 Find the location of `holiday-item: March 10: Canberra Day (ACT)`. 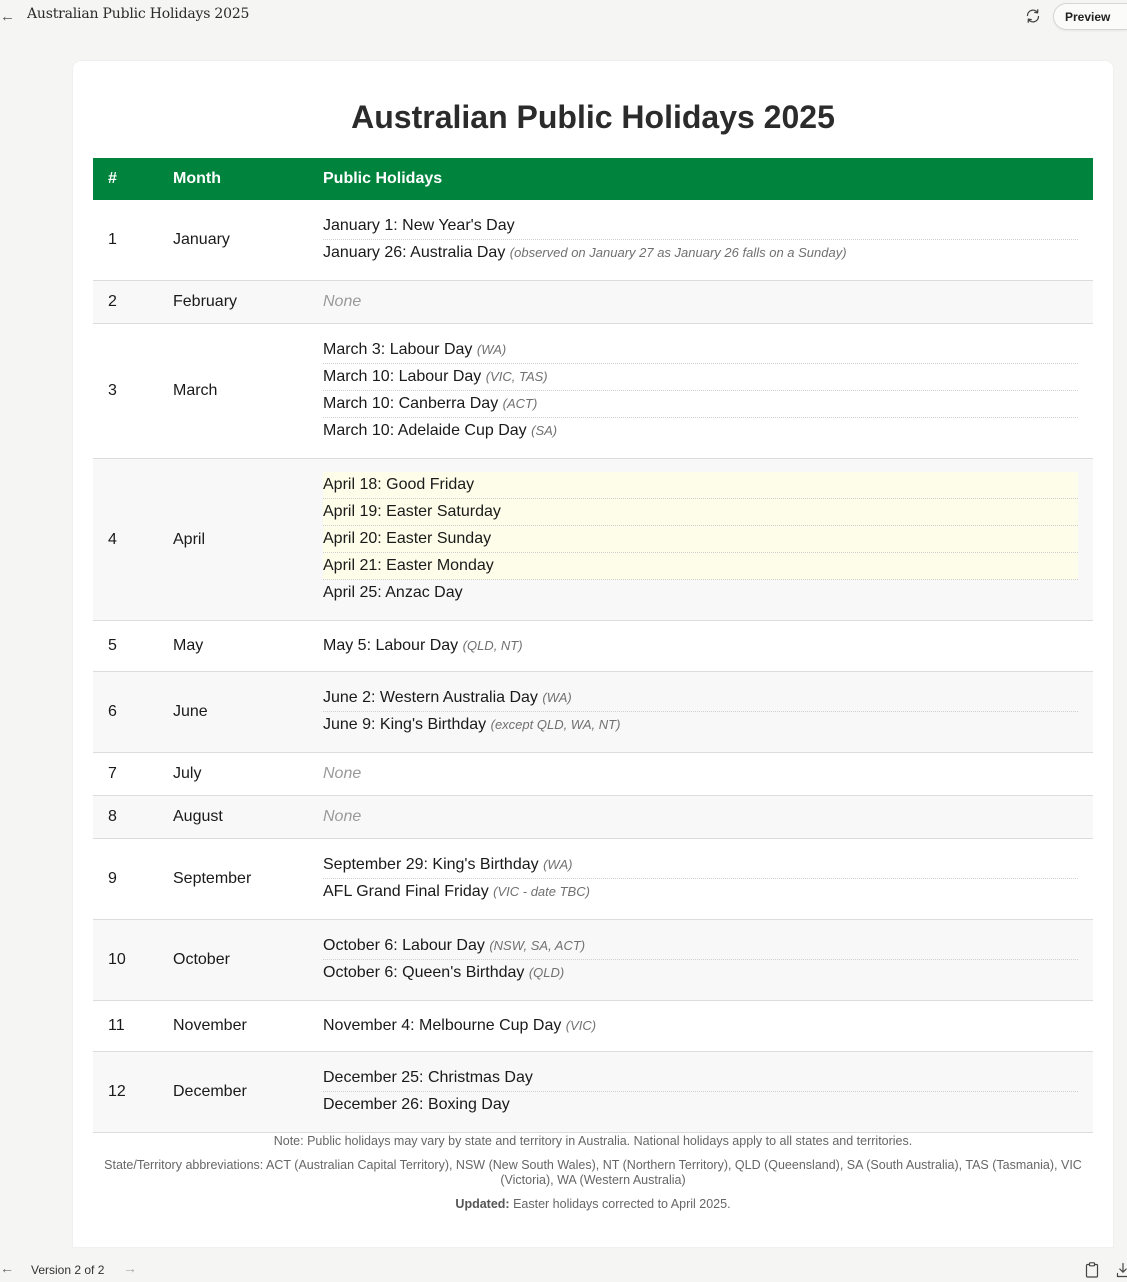

holiday-item: March 10: Canberra Day (ACT) is located at coordinates (700, 404).